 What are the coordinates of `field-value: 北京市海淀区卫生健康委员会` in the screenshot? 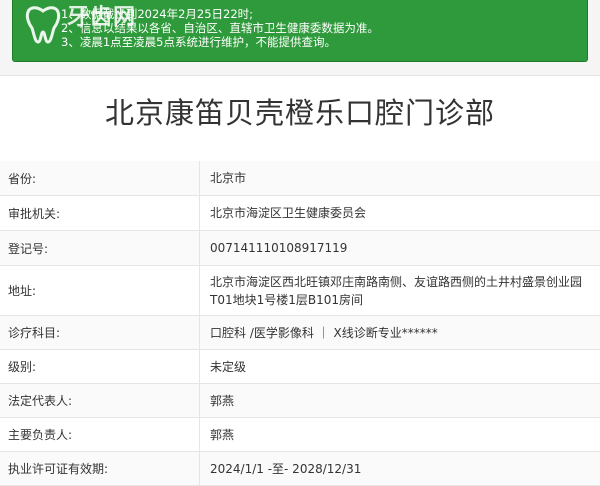 It's located at (288, 213).